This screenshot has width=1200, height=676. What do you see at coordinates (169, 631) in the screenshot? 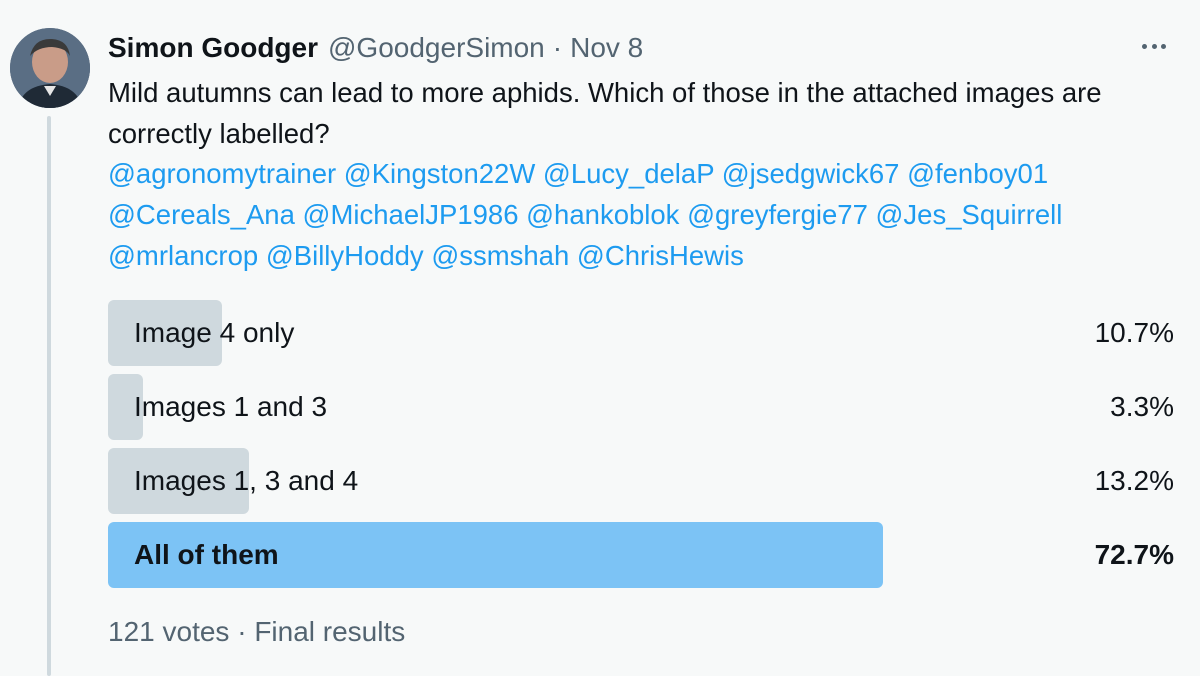
I see `poll-votes: 121 votes` at bounding box center [169, 631].